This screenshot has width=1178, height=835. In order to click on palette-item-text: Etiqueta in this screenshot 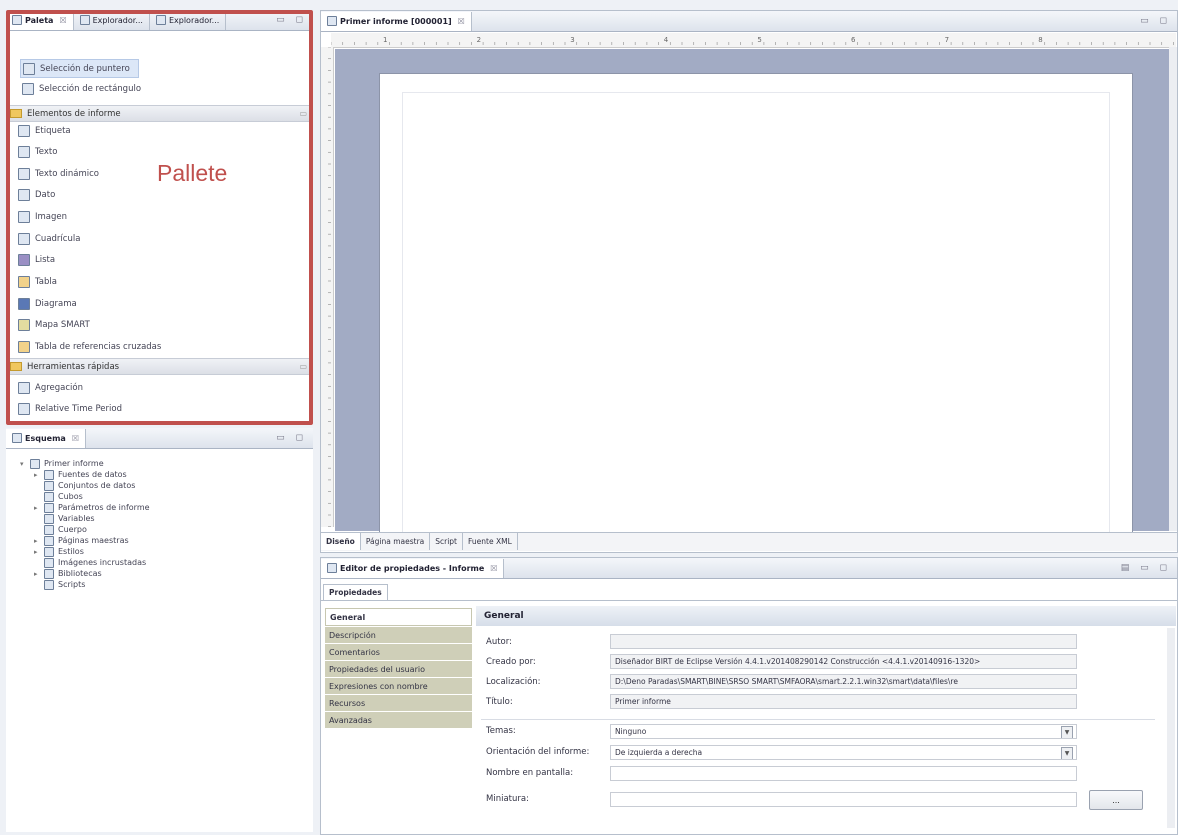, I will do `click(53, 130)`.